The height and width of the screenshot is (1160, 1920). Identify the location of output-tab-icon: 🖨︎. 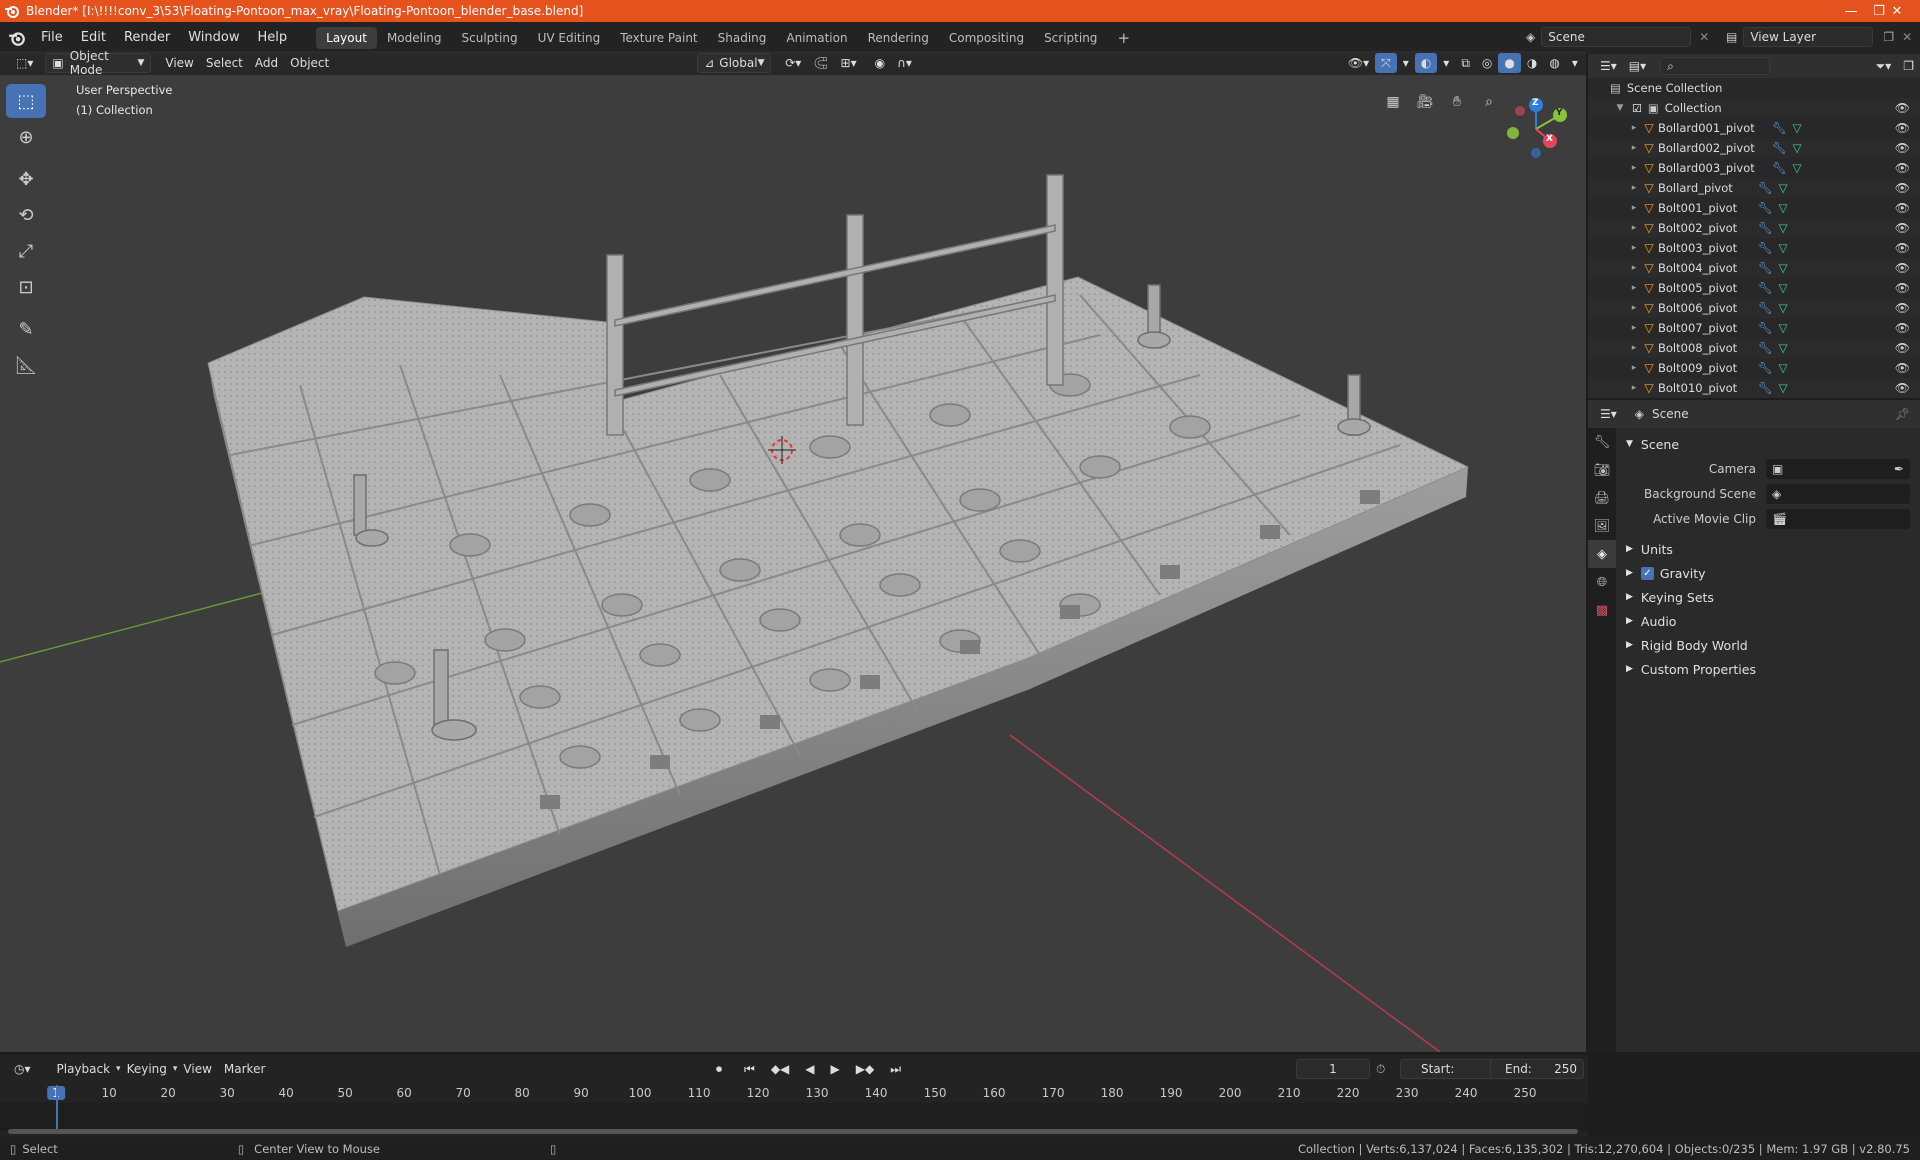
(1602, 498).